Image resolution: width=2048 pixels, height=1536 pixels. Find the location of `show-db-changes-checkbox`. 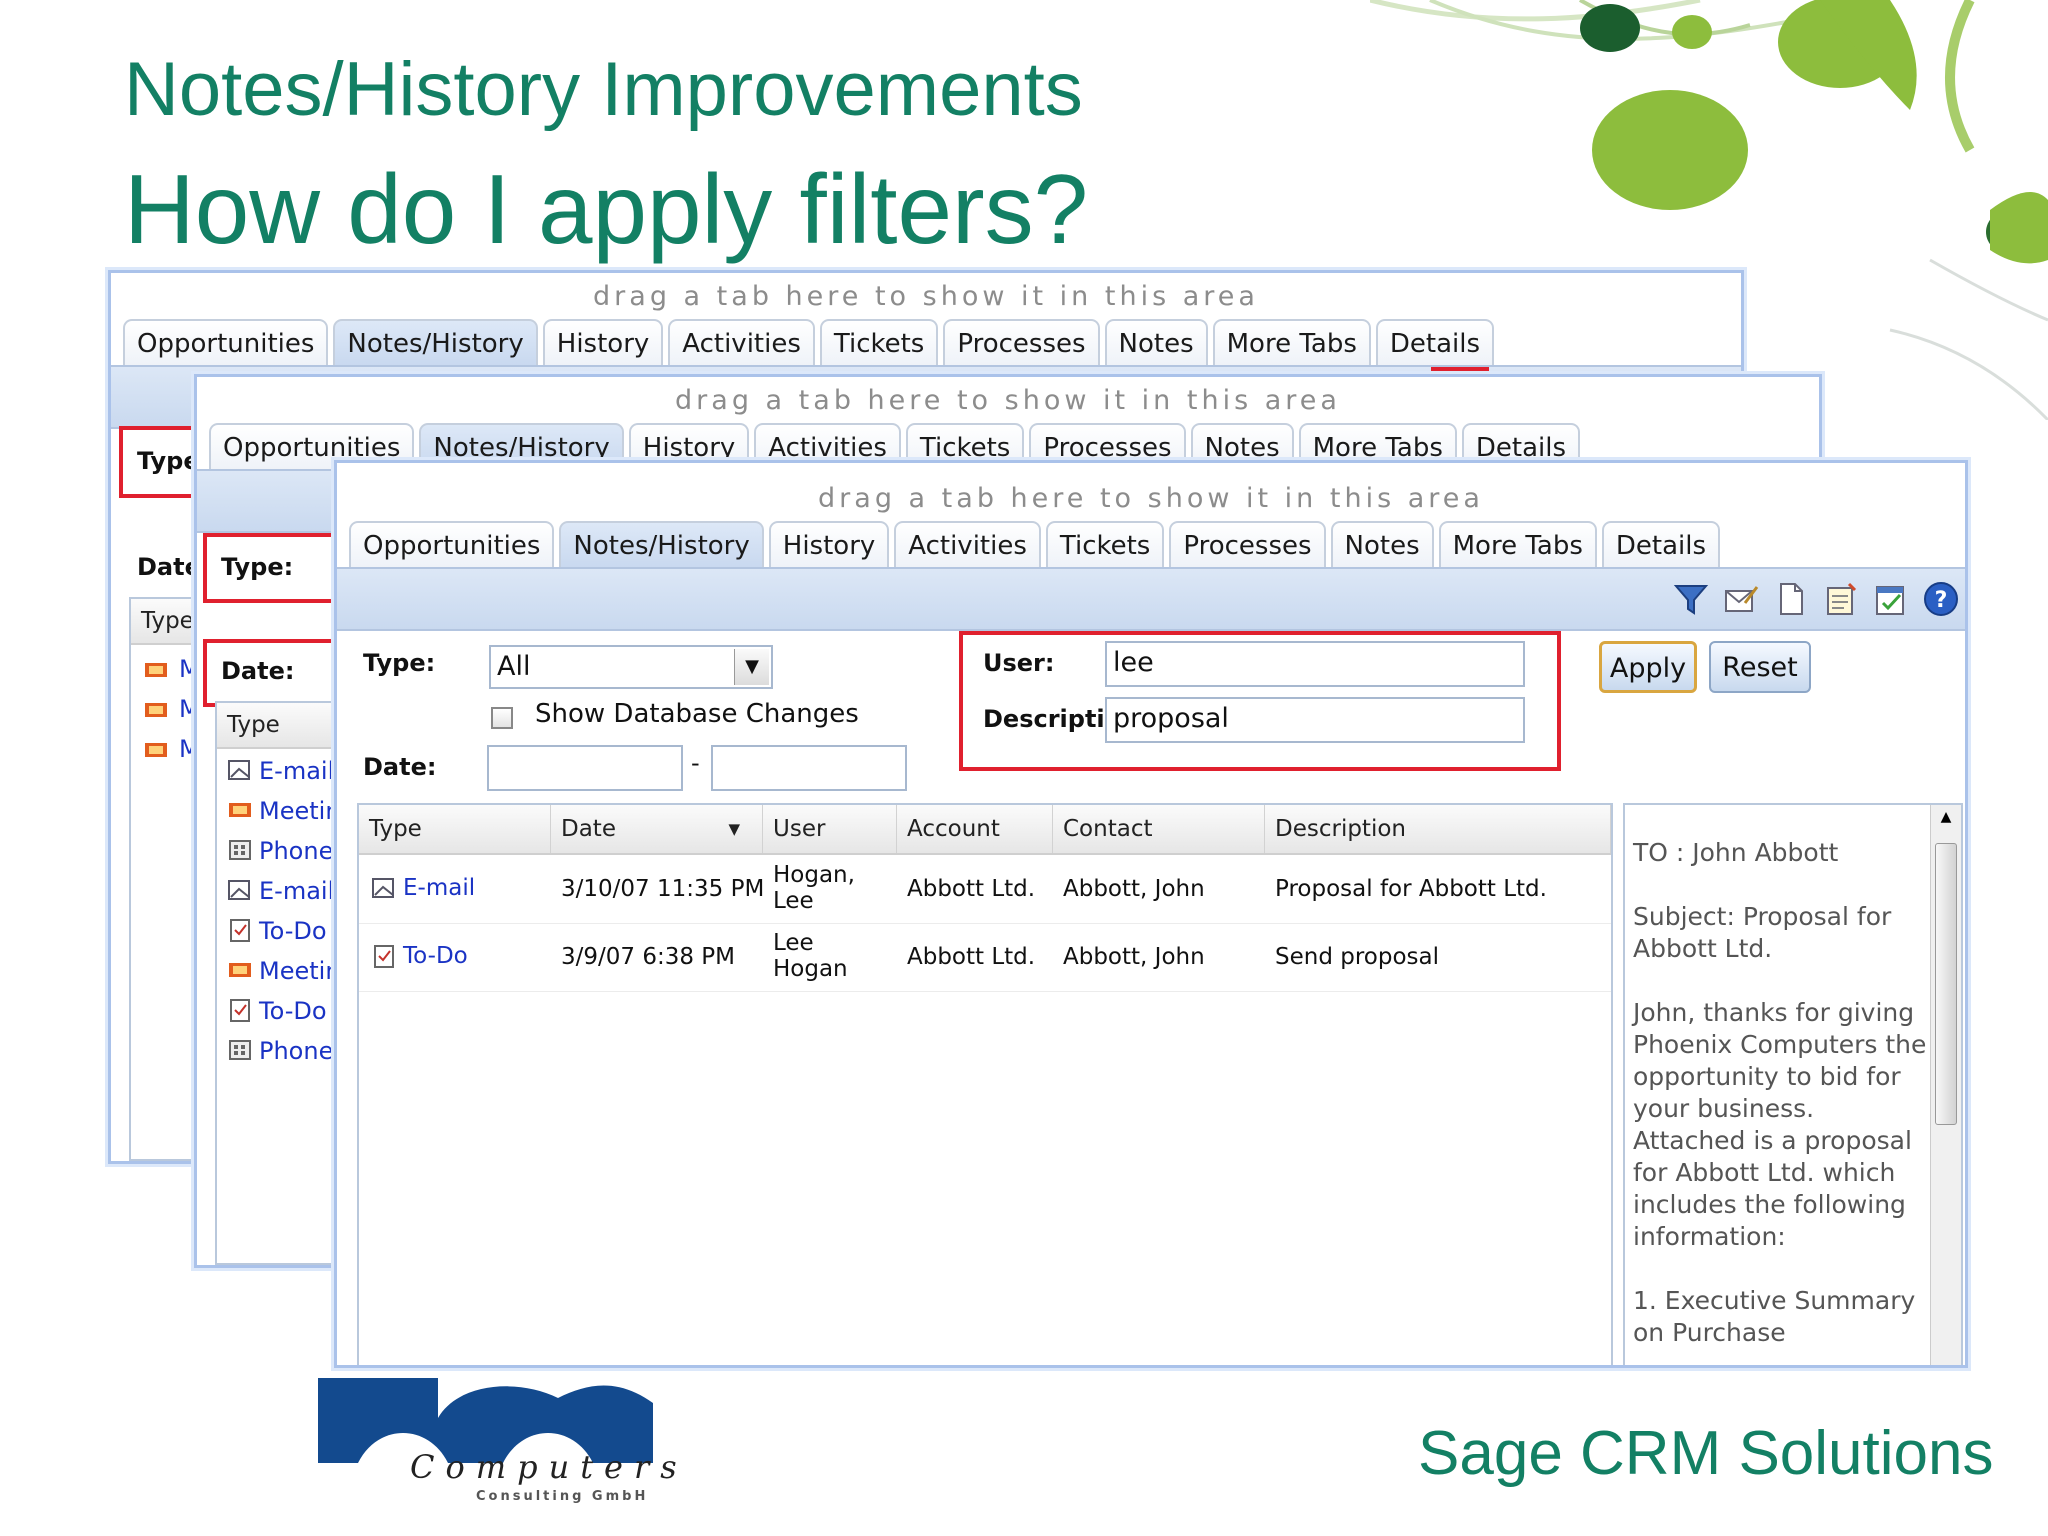

show-db-changes-checkbox is located at coordinates (502, 718).